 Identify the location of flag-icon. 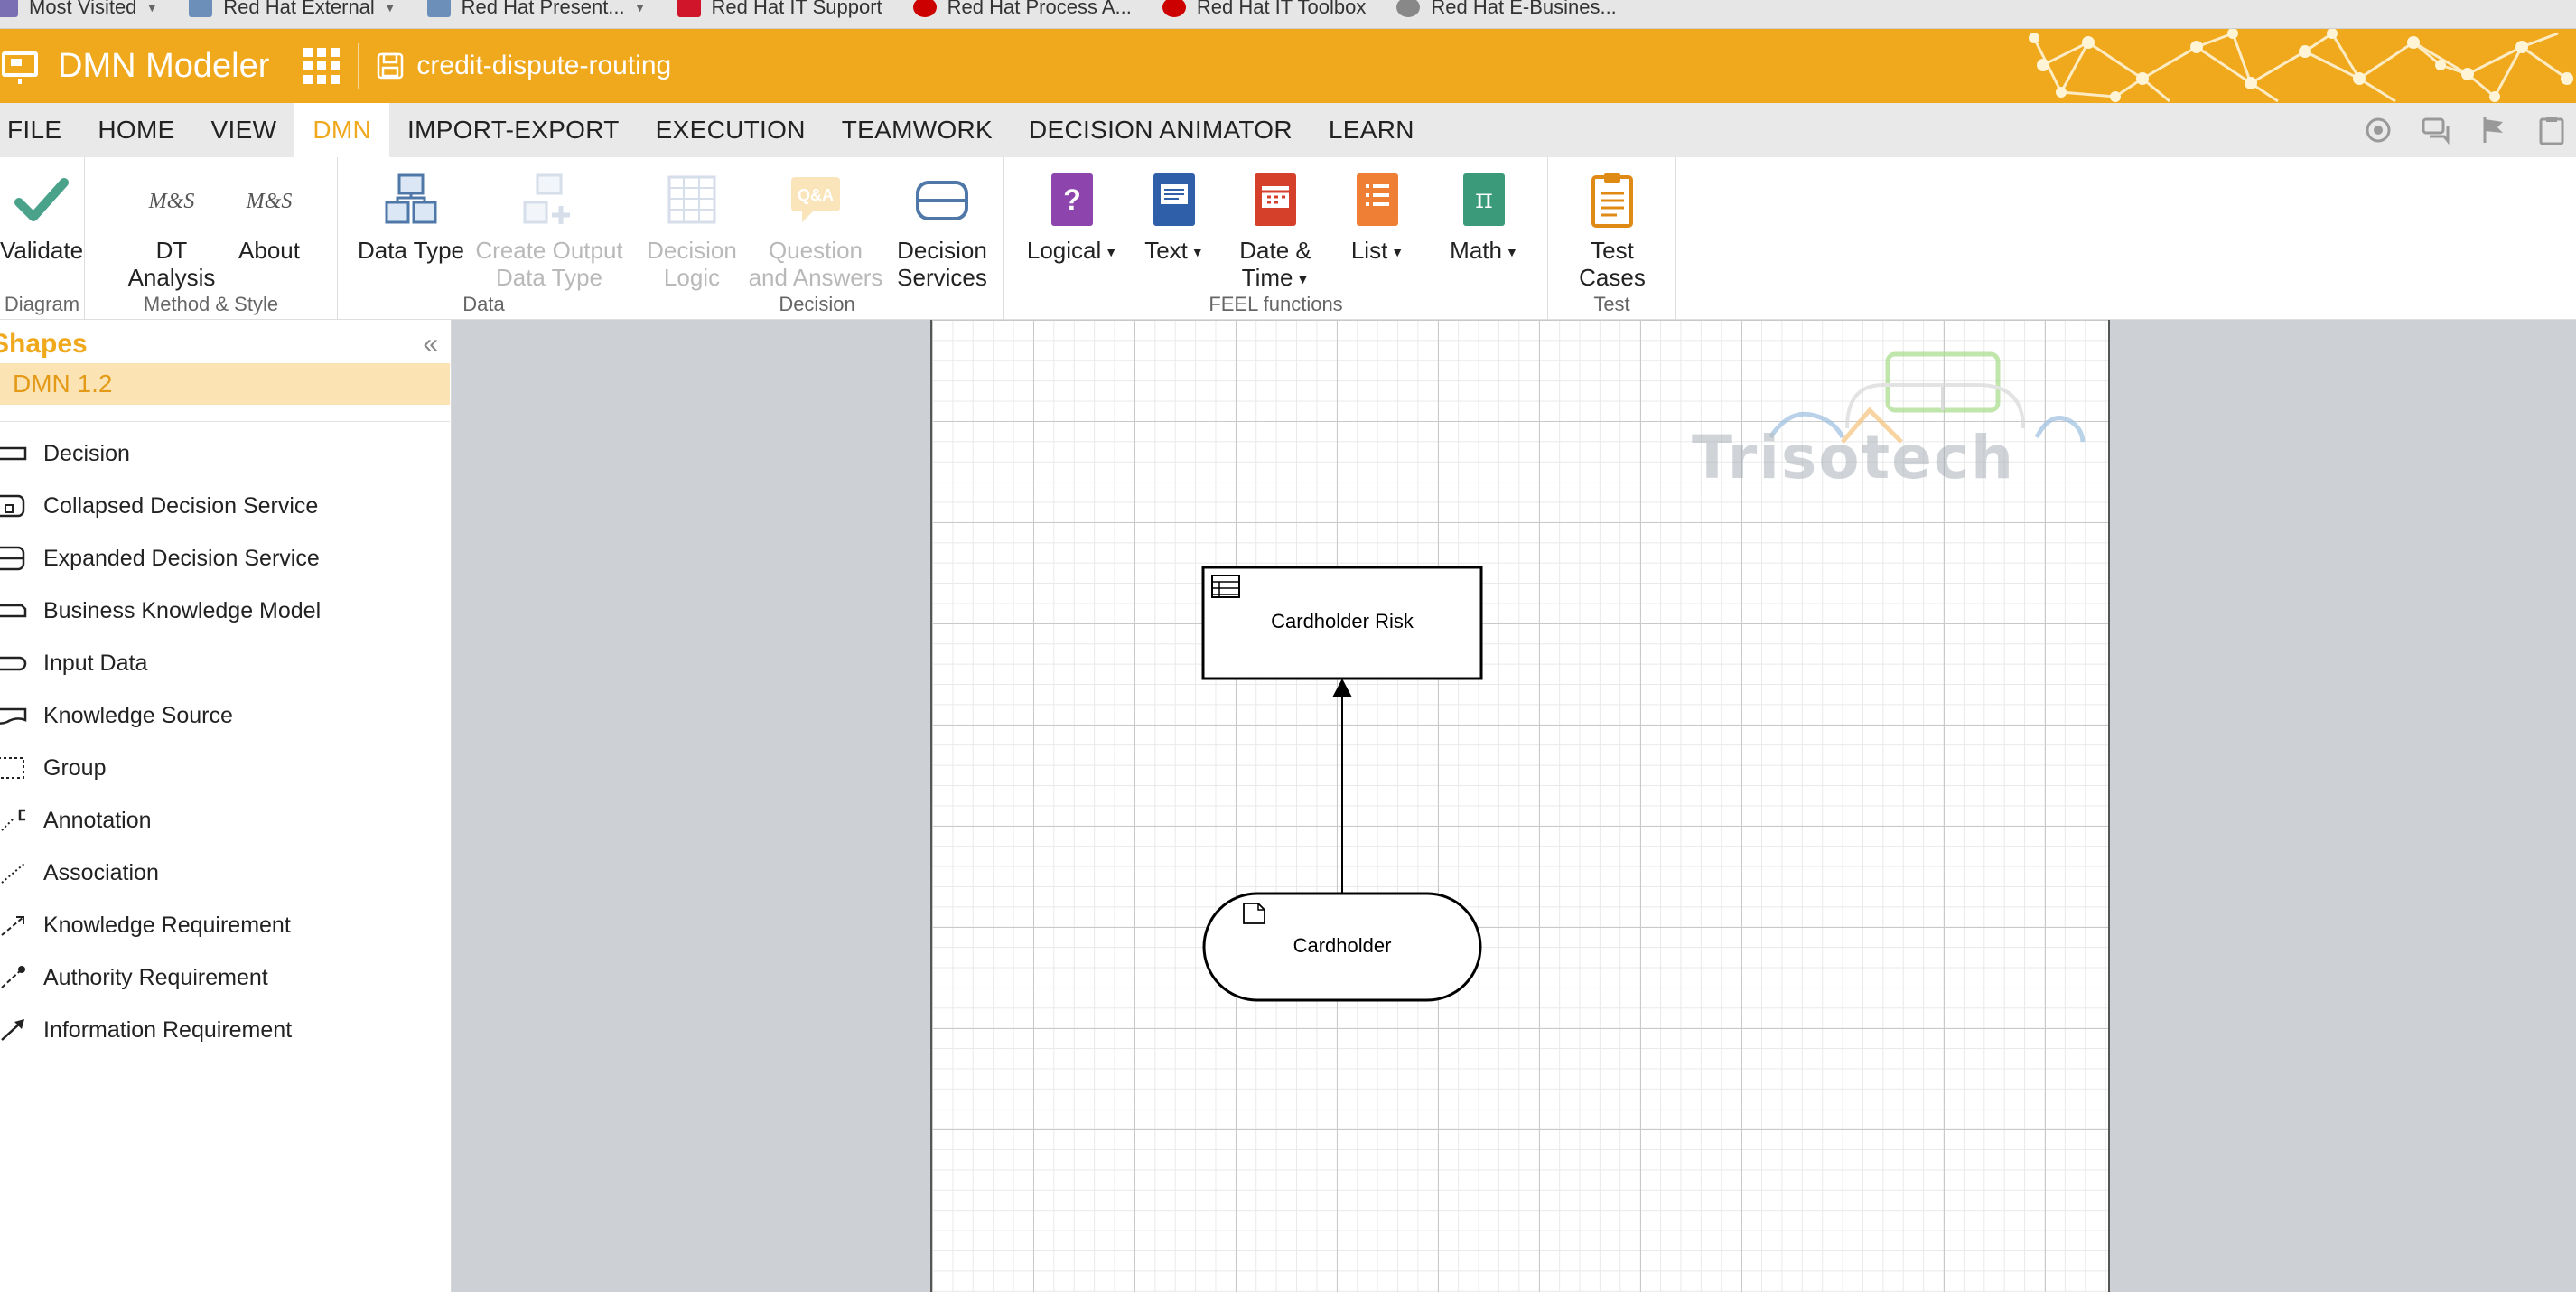
(2493, 130).